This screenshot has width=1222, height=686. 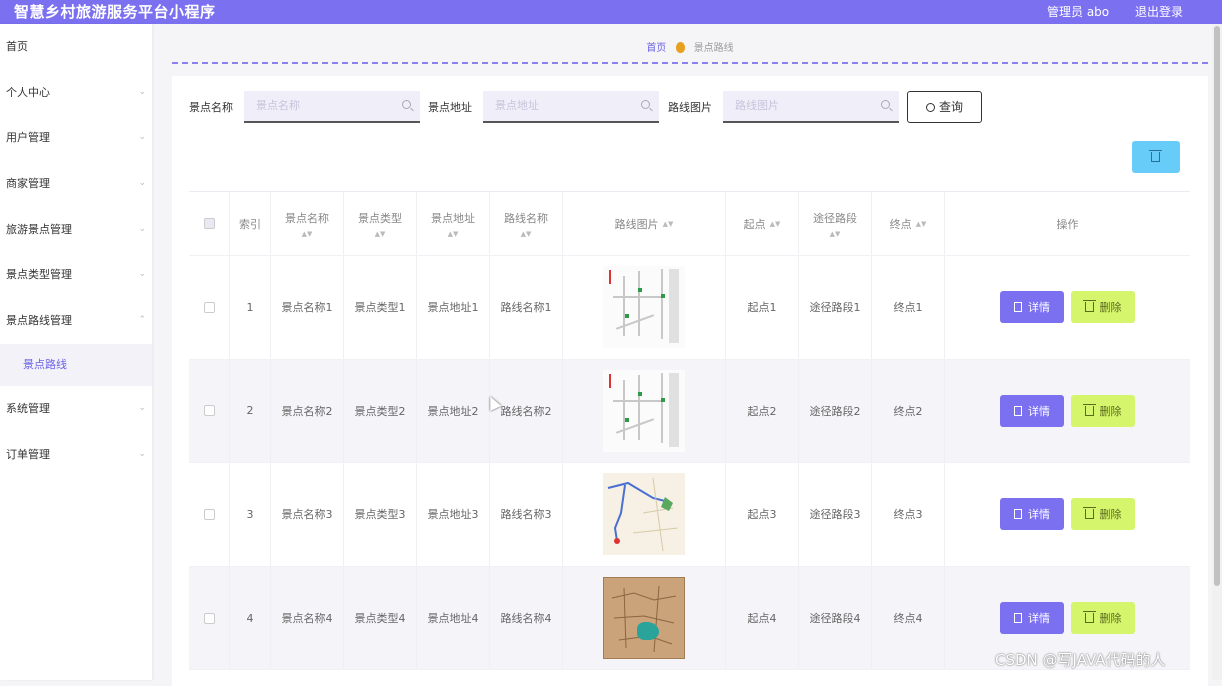 I want to click on header-cell: 路线名称 ▲▼, so click(x=526, y=223).